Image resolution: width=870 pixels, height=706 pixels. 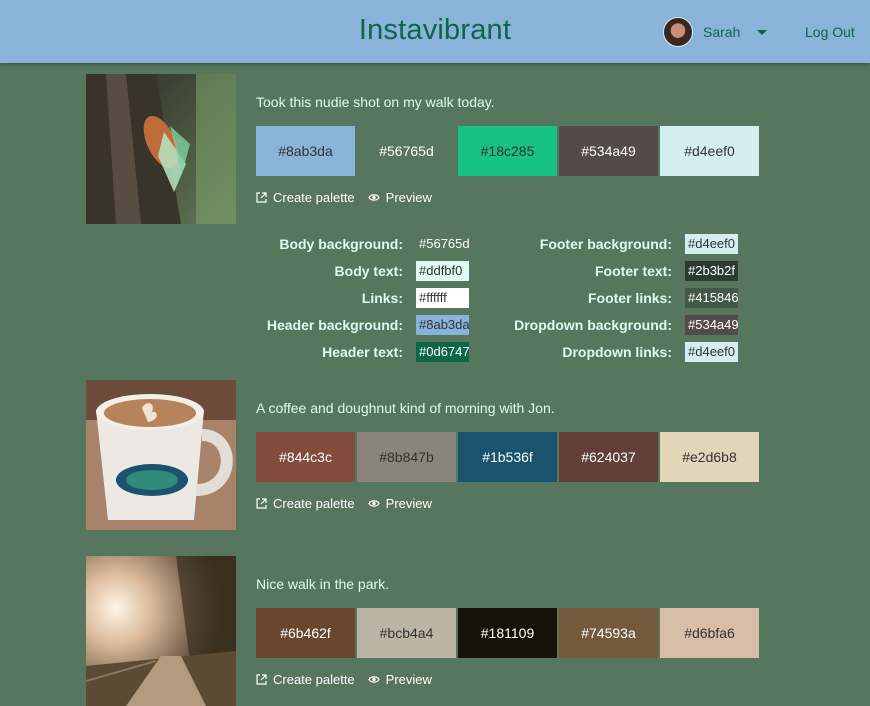 What do you see at coordinates (608, 151) in the screenshot?
I see `color-swatch: #534a49` at bounding box center [608, 151].